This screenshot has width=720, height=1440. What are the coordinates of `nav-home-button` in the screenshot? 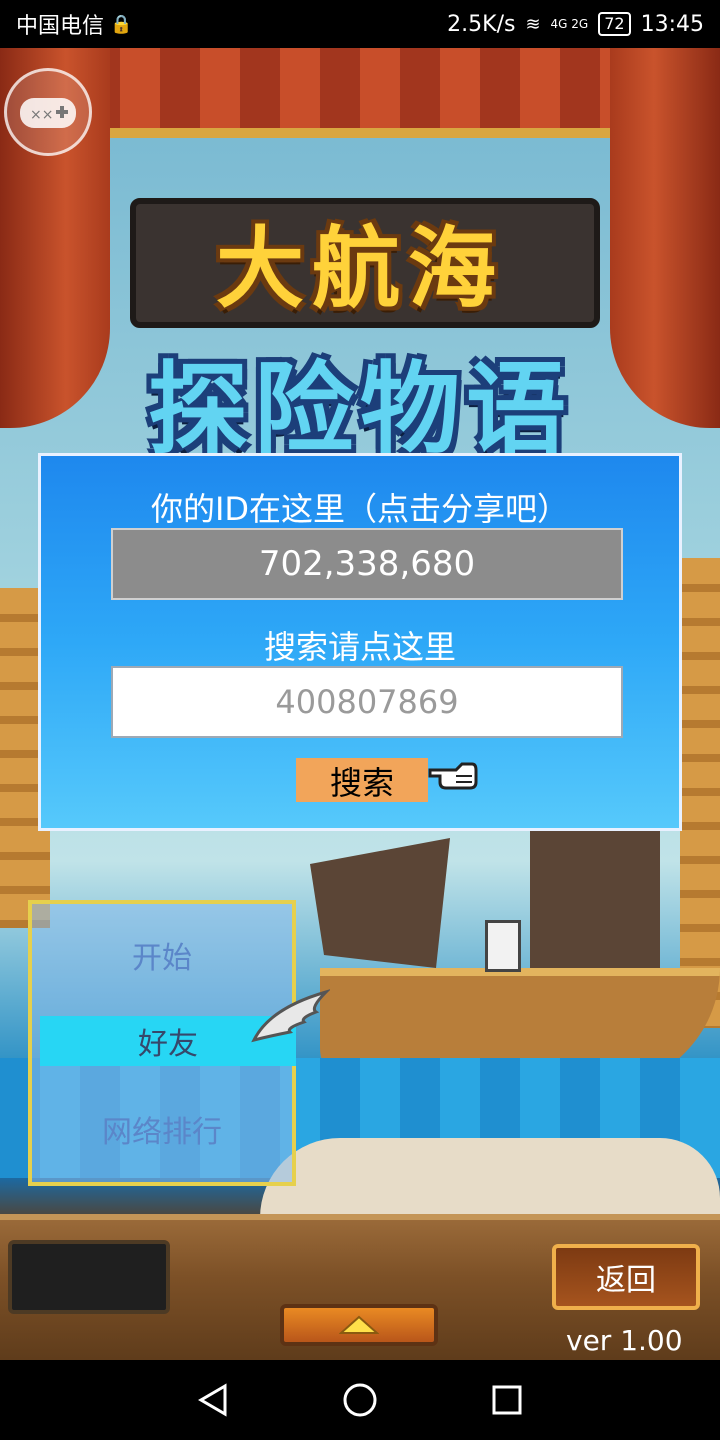 It's located at (360, 1400).